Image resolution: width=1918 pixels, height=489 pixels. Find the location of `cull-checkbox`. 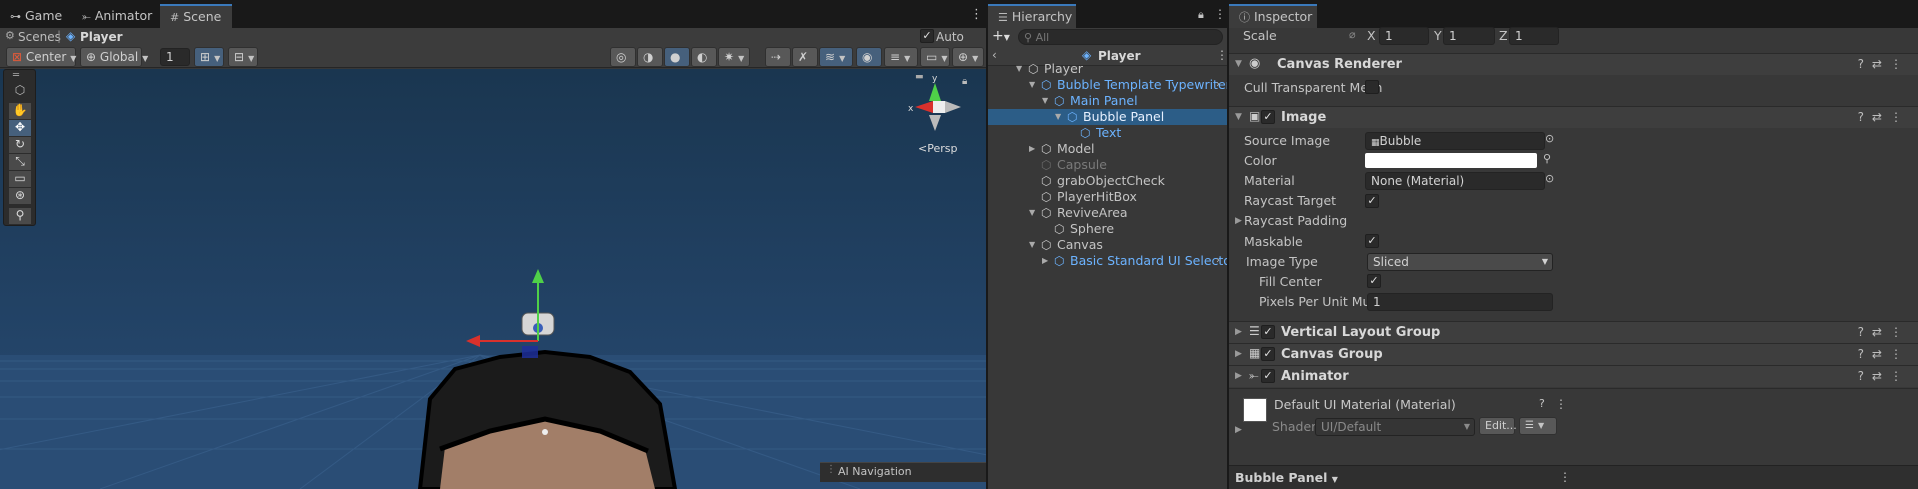

cull-checkbox is located at coordinates (1372, 87).